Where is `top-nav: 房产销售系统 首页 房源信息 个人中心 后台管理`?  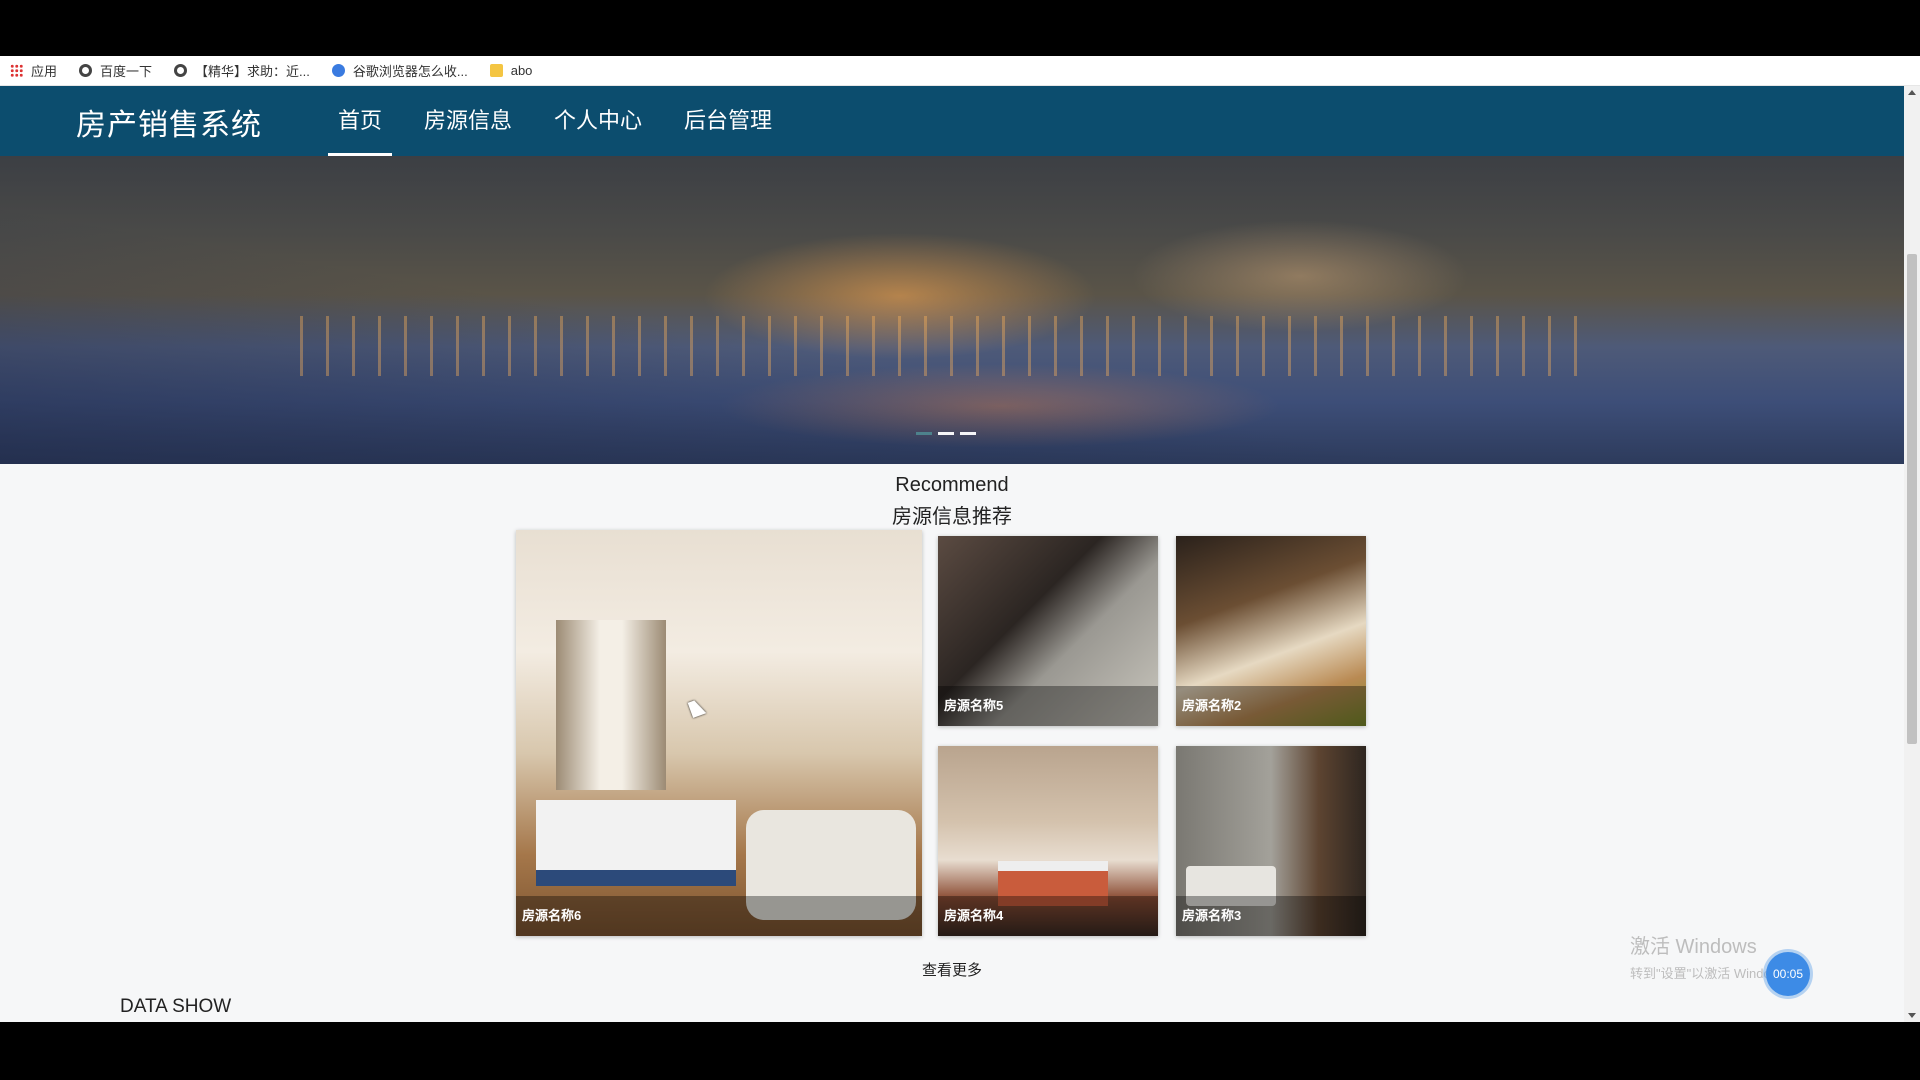
top-nav: 房产销售系统 首页 房源信息 个人中心 后台管理 is located at coordinates (952, 121).